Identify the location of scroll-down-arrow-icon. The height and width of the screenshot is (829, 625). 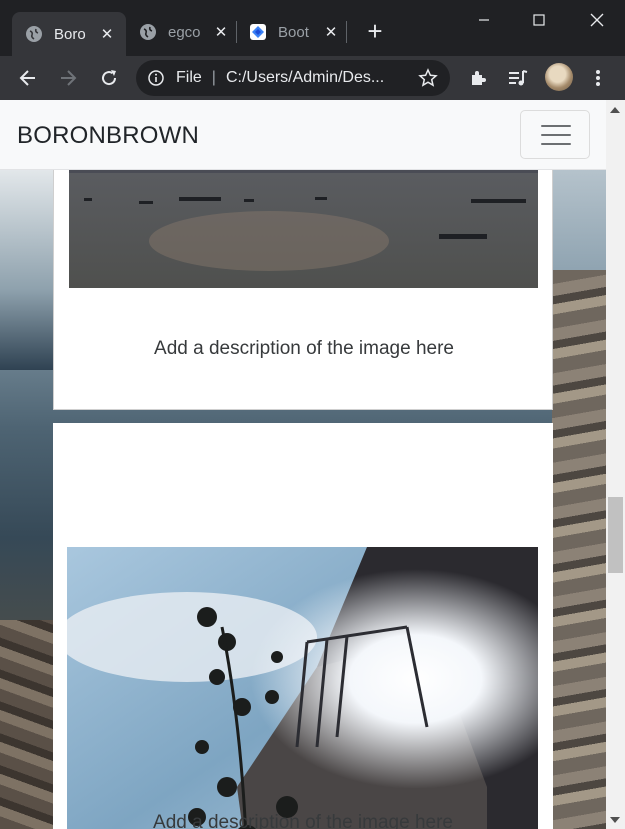
(615, 820).